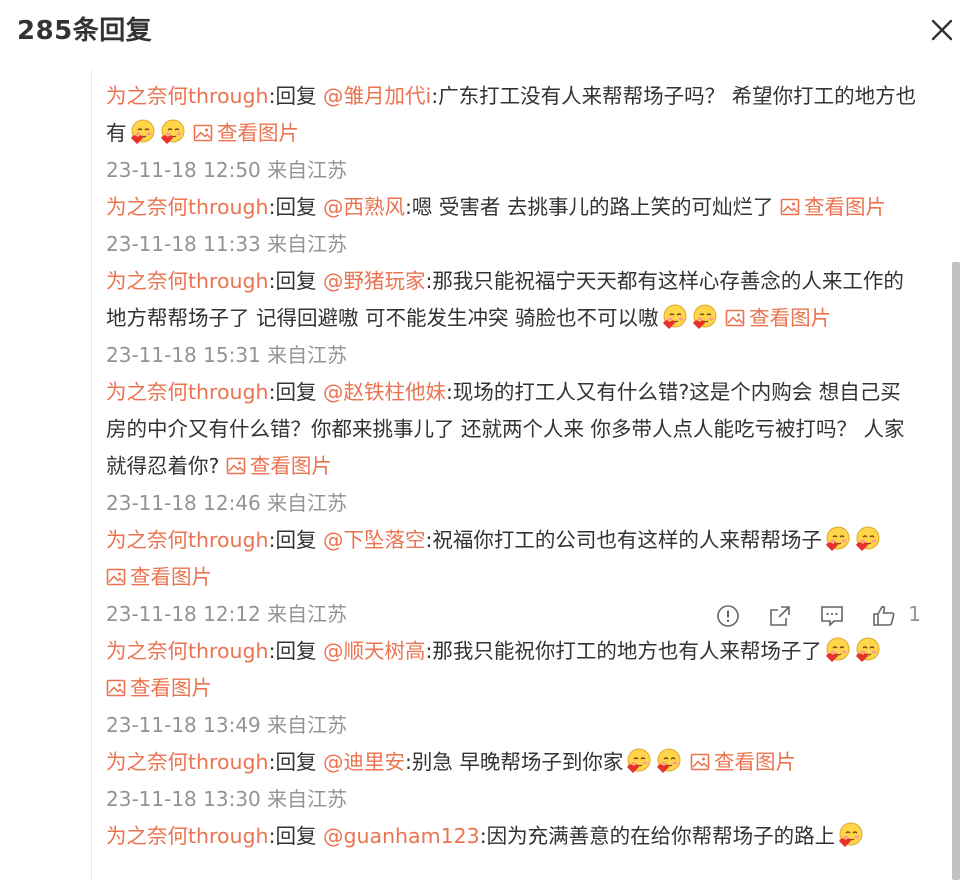  Describe the element at coordinates (364, 207) in the screenshot. I see `mention-link: @西熟风` at that location.